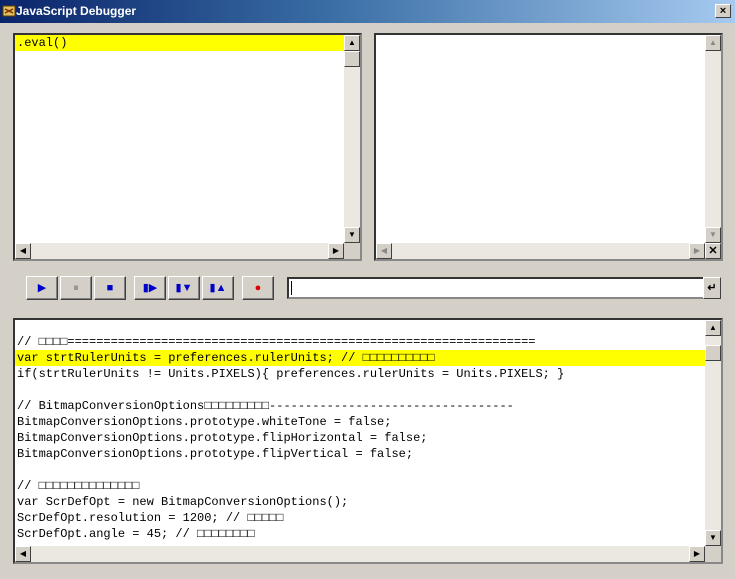  I want to click on step-out-button: ▮▲, so click(218, 288).